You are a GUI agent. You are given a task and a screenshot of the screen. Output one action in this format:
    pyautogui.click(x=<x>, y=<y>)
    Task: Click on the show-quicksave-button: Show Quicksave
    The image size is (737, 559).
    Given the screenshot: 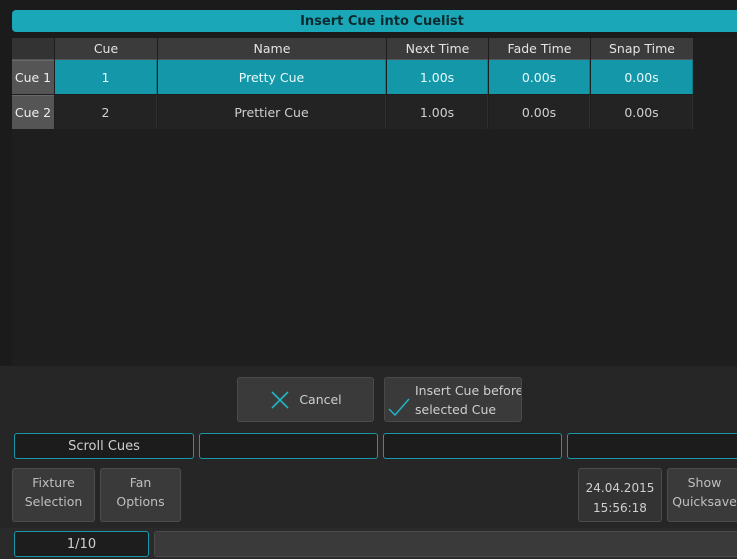 What is the action you would take?
    pyautogui.click(x=702, y=495)
    